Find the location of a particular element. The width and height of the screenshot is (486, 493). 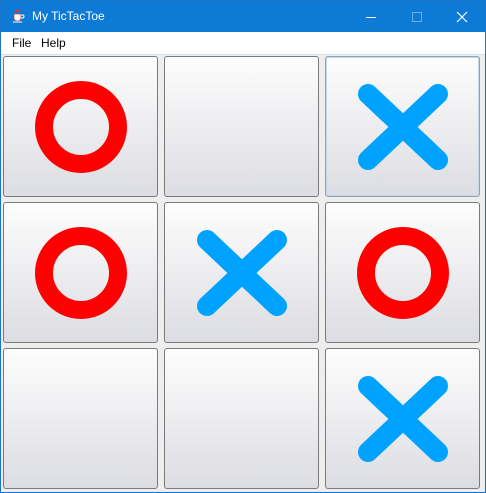

maximize-button is located at coordinates (417, 16).